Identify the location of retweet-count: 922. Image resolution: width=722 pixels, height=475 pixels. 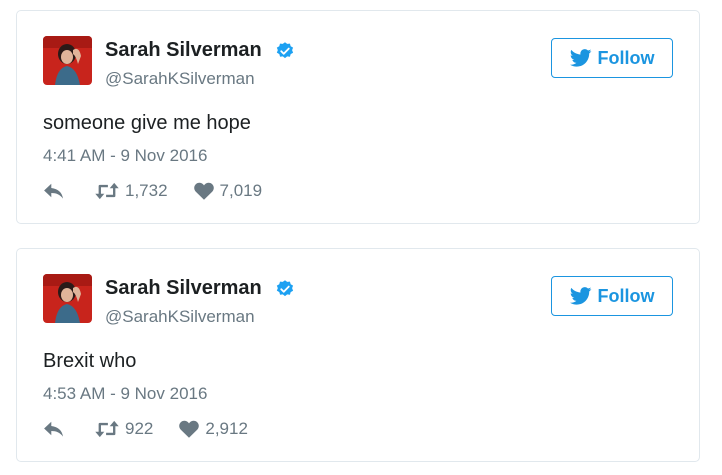
(139, 428).